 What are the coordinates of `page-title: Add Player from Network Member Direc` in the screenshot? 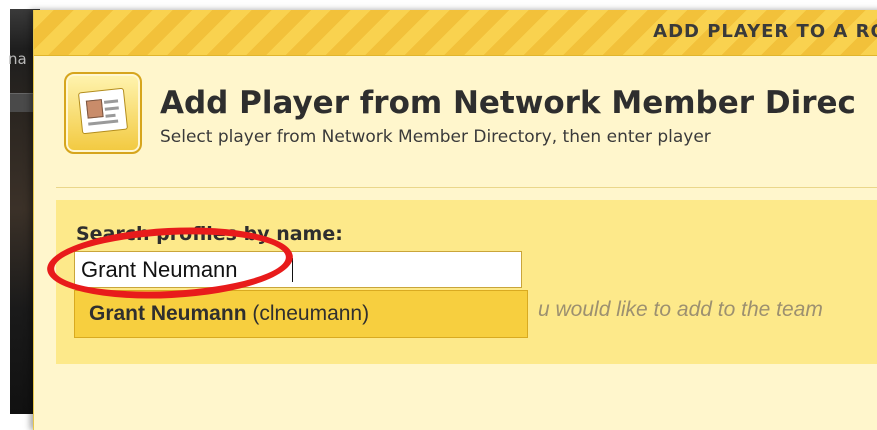 It's located at (508, 103).